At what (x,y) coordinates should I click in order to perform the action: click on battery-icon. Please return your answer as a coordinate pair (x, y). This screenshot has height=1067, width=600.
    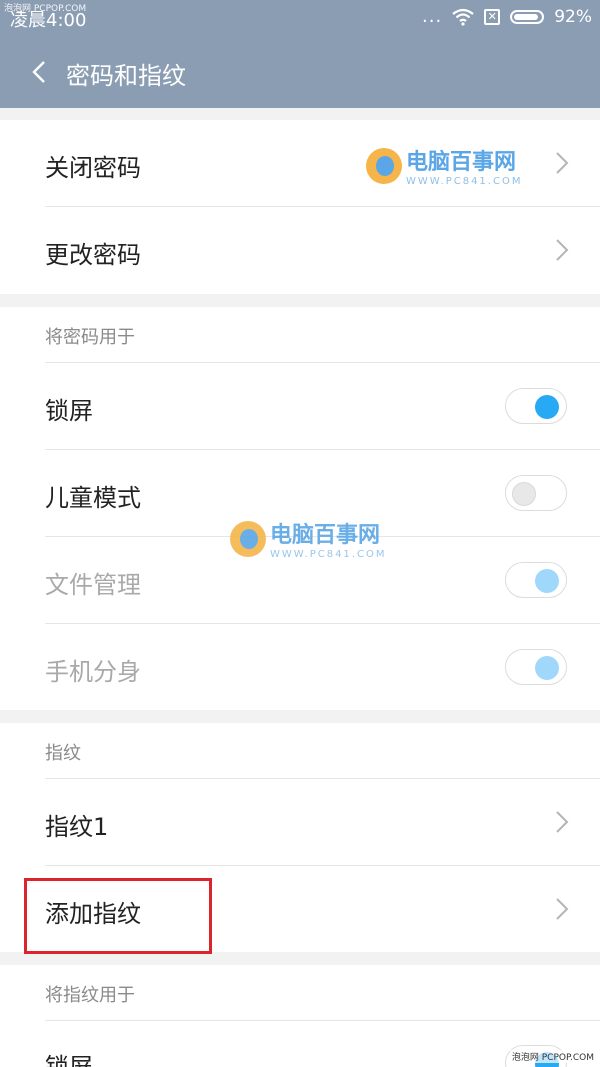
    Looking at the image, I should click on (527, 16).